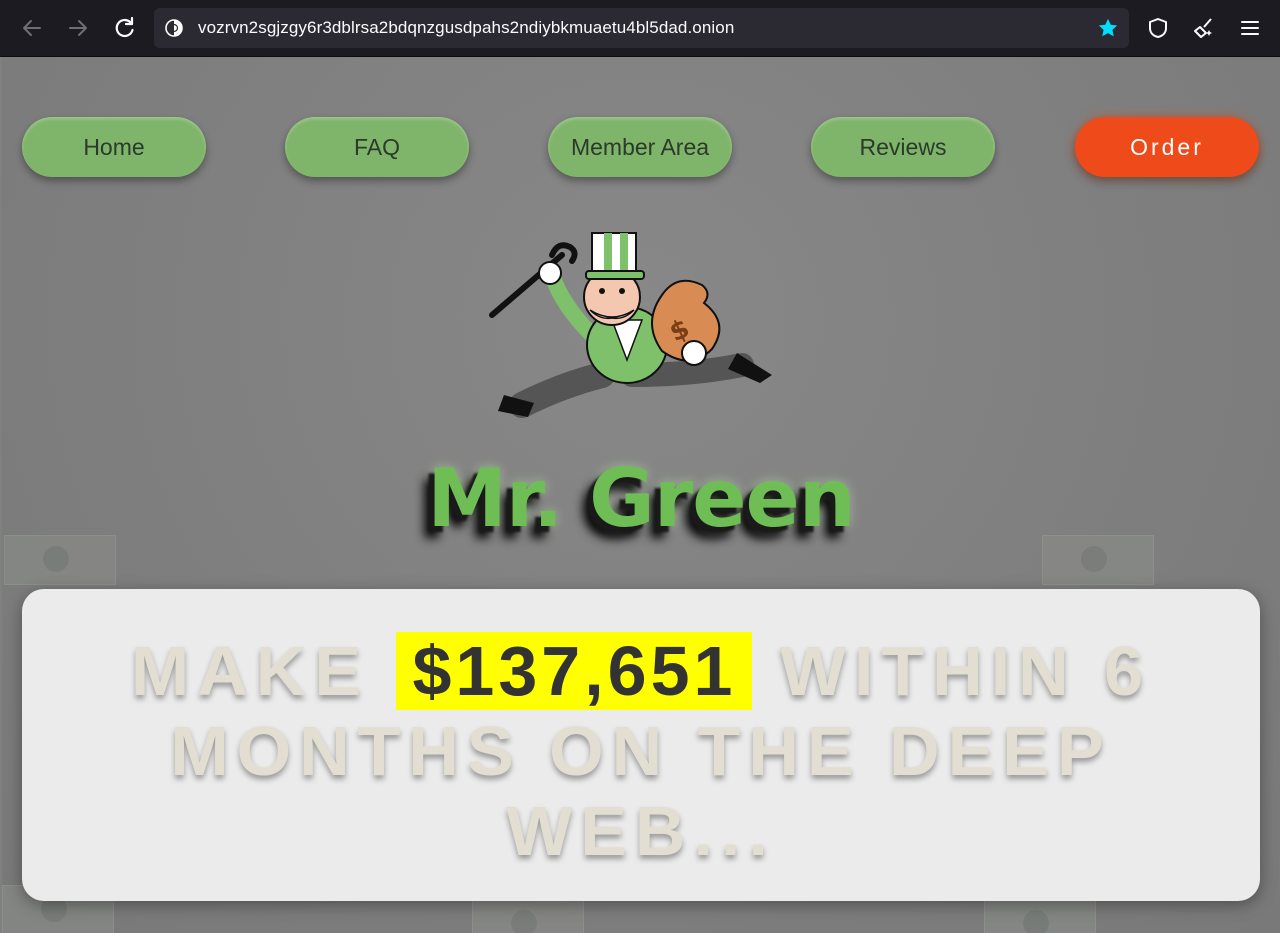  What do you see at coordinates (263, 671) in the screenshot?
I see `headline-prefix: MAKE` at bounding box center [263, 671].